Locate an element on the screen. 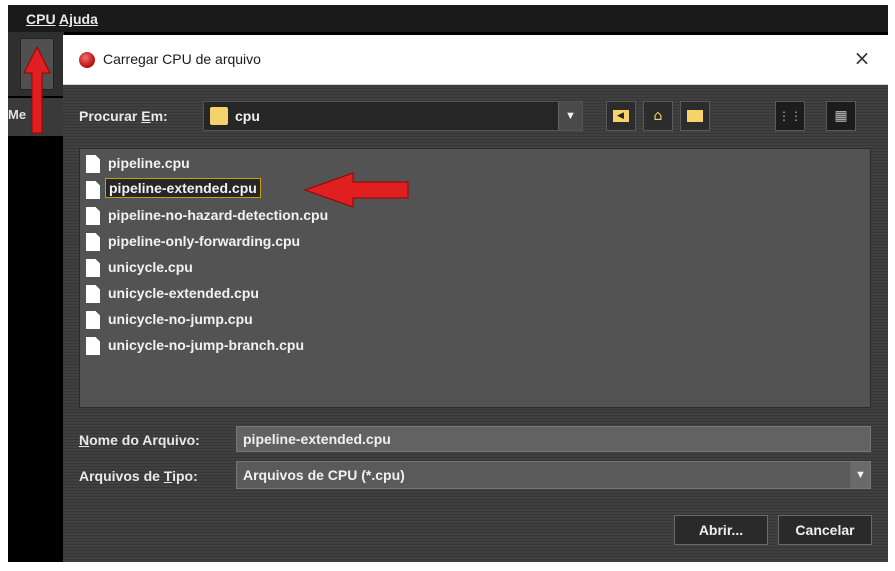  look-in-combobox: cpu ▼ is located at coordinates (393, 116).